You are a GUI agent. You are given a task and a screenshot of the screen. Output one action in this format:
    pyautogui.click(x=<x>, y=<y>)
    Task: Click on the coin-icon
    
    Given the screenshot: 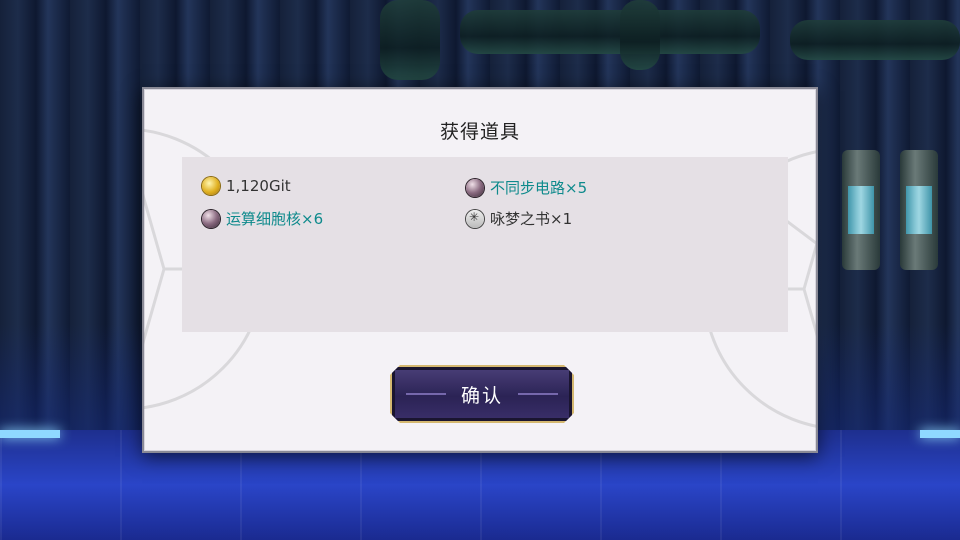 What is the action you would take?
    pyautogui.click(x=211, y=186)
    